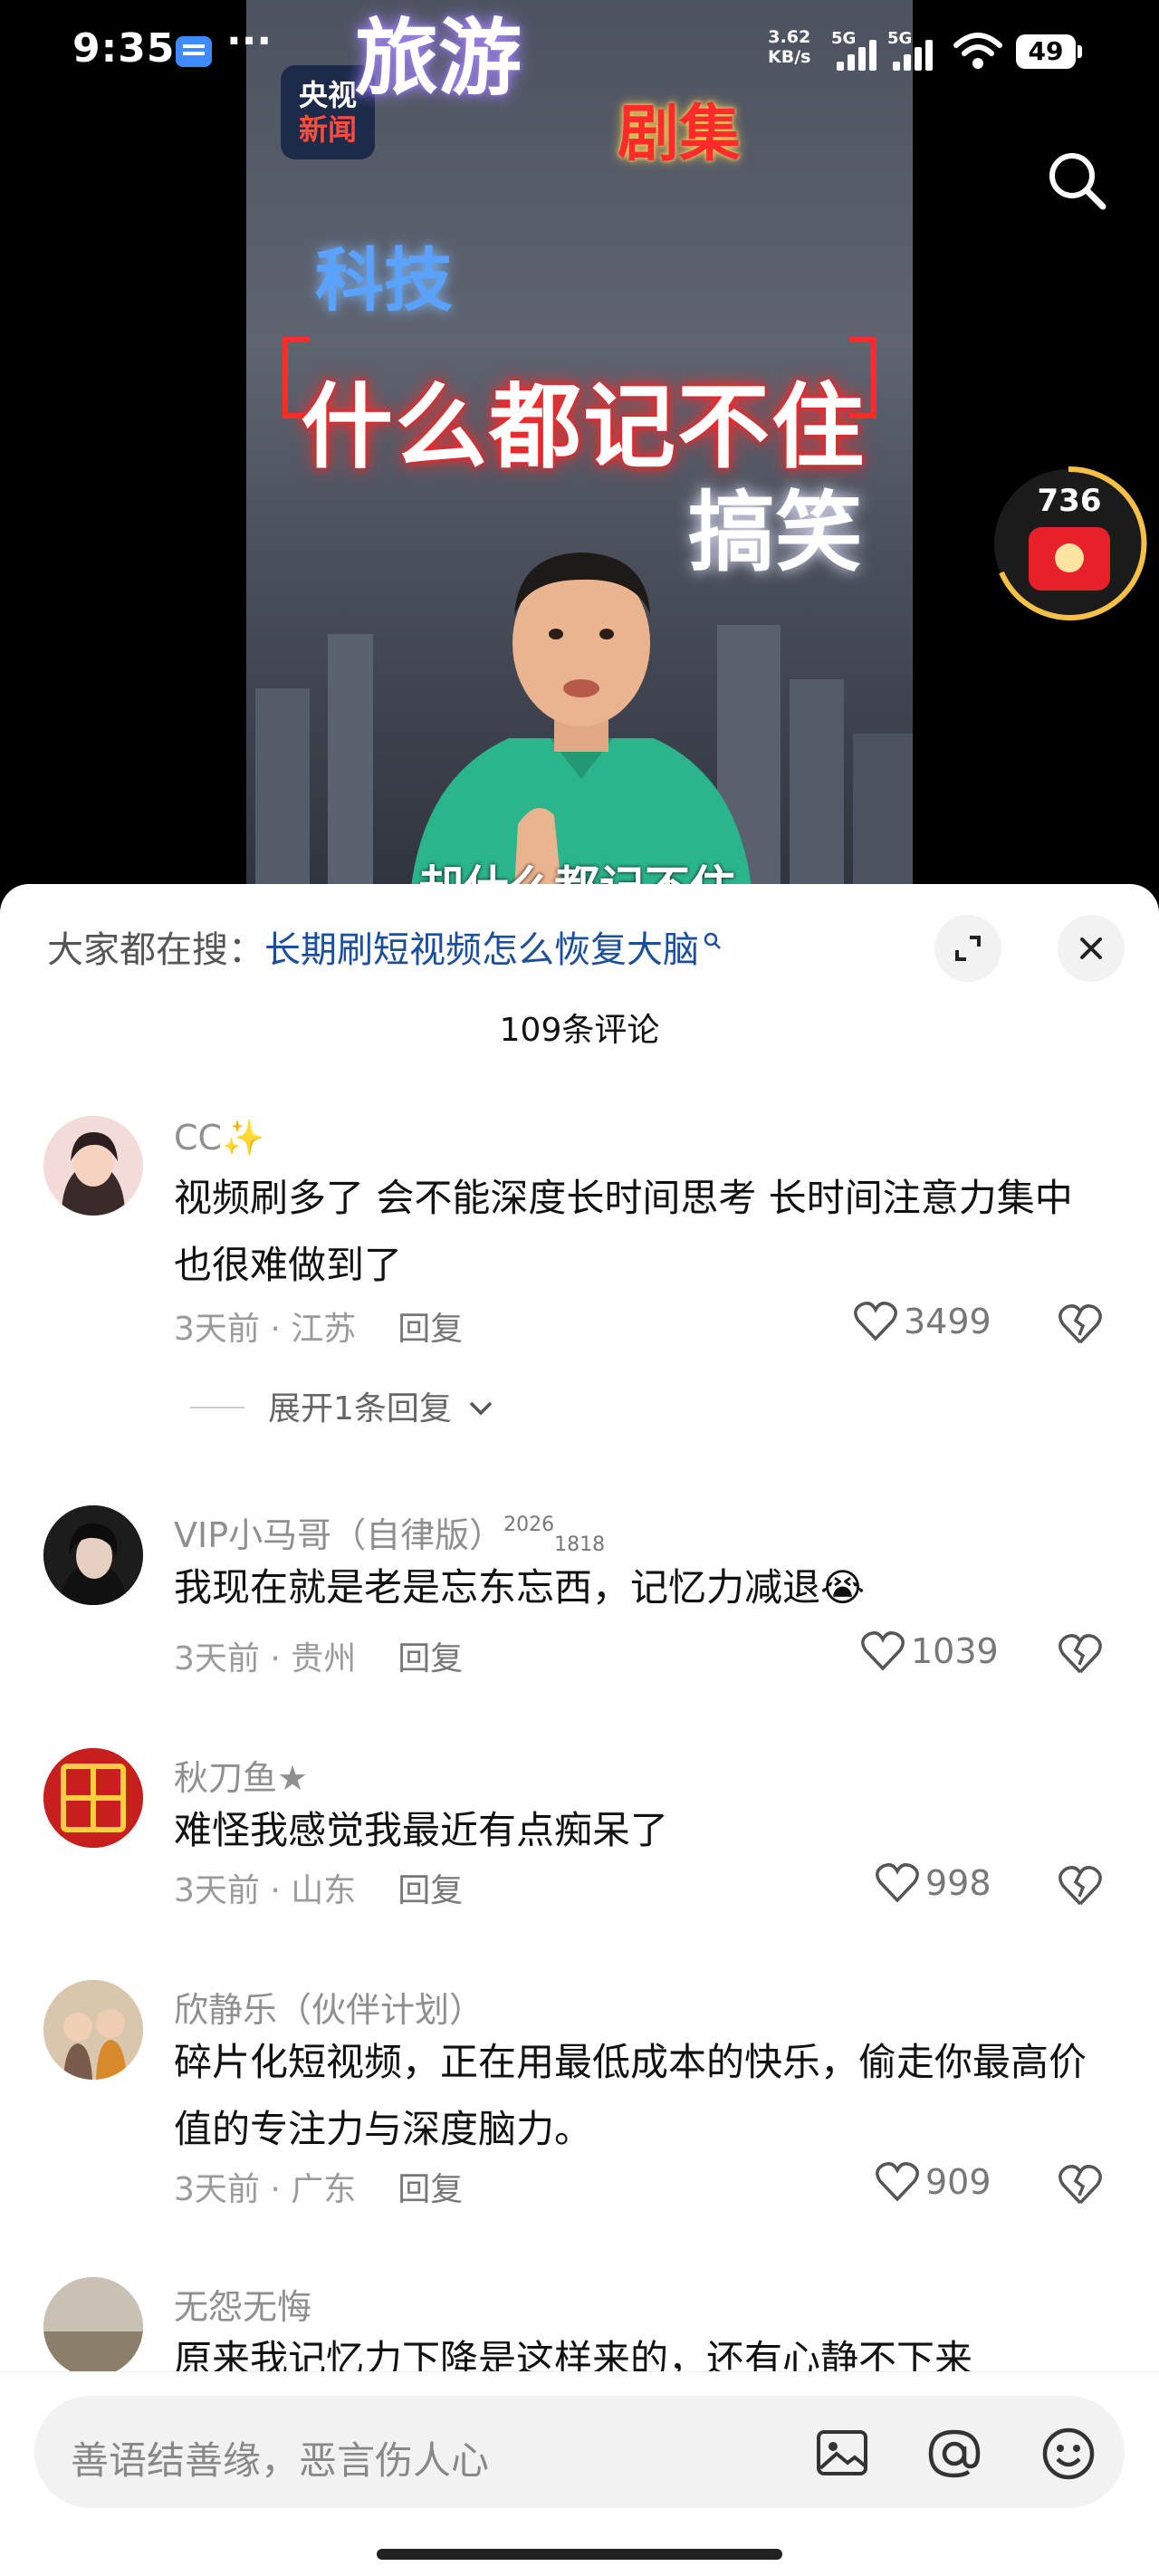 The image size is (1159, 2576). Describe the element at coordinates (156, 950) in the screenshot. I see `trending-label: 大家都在搜：` at that location.